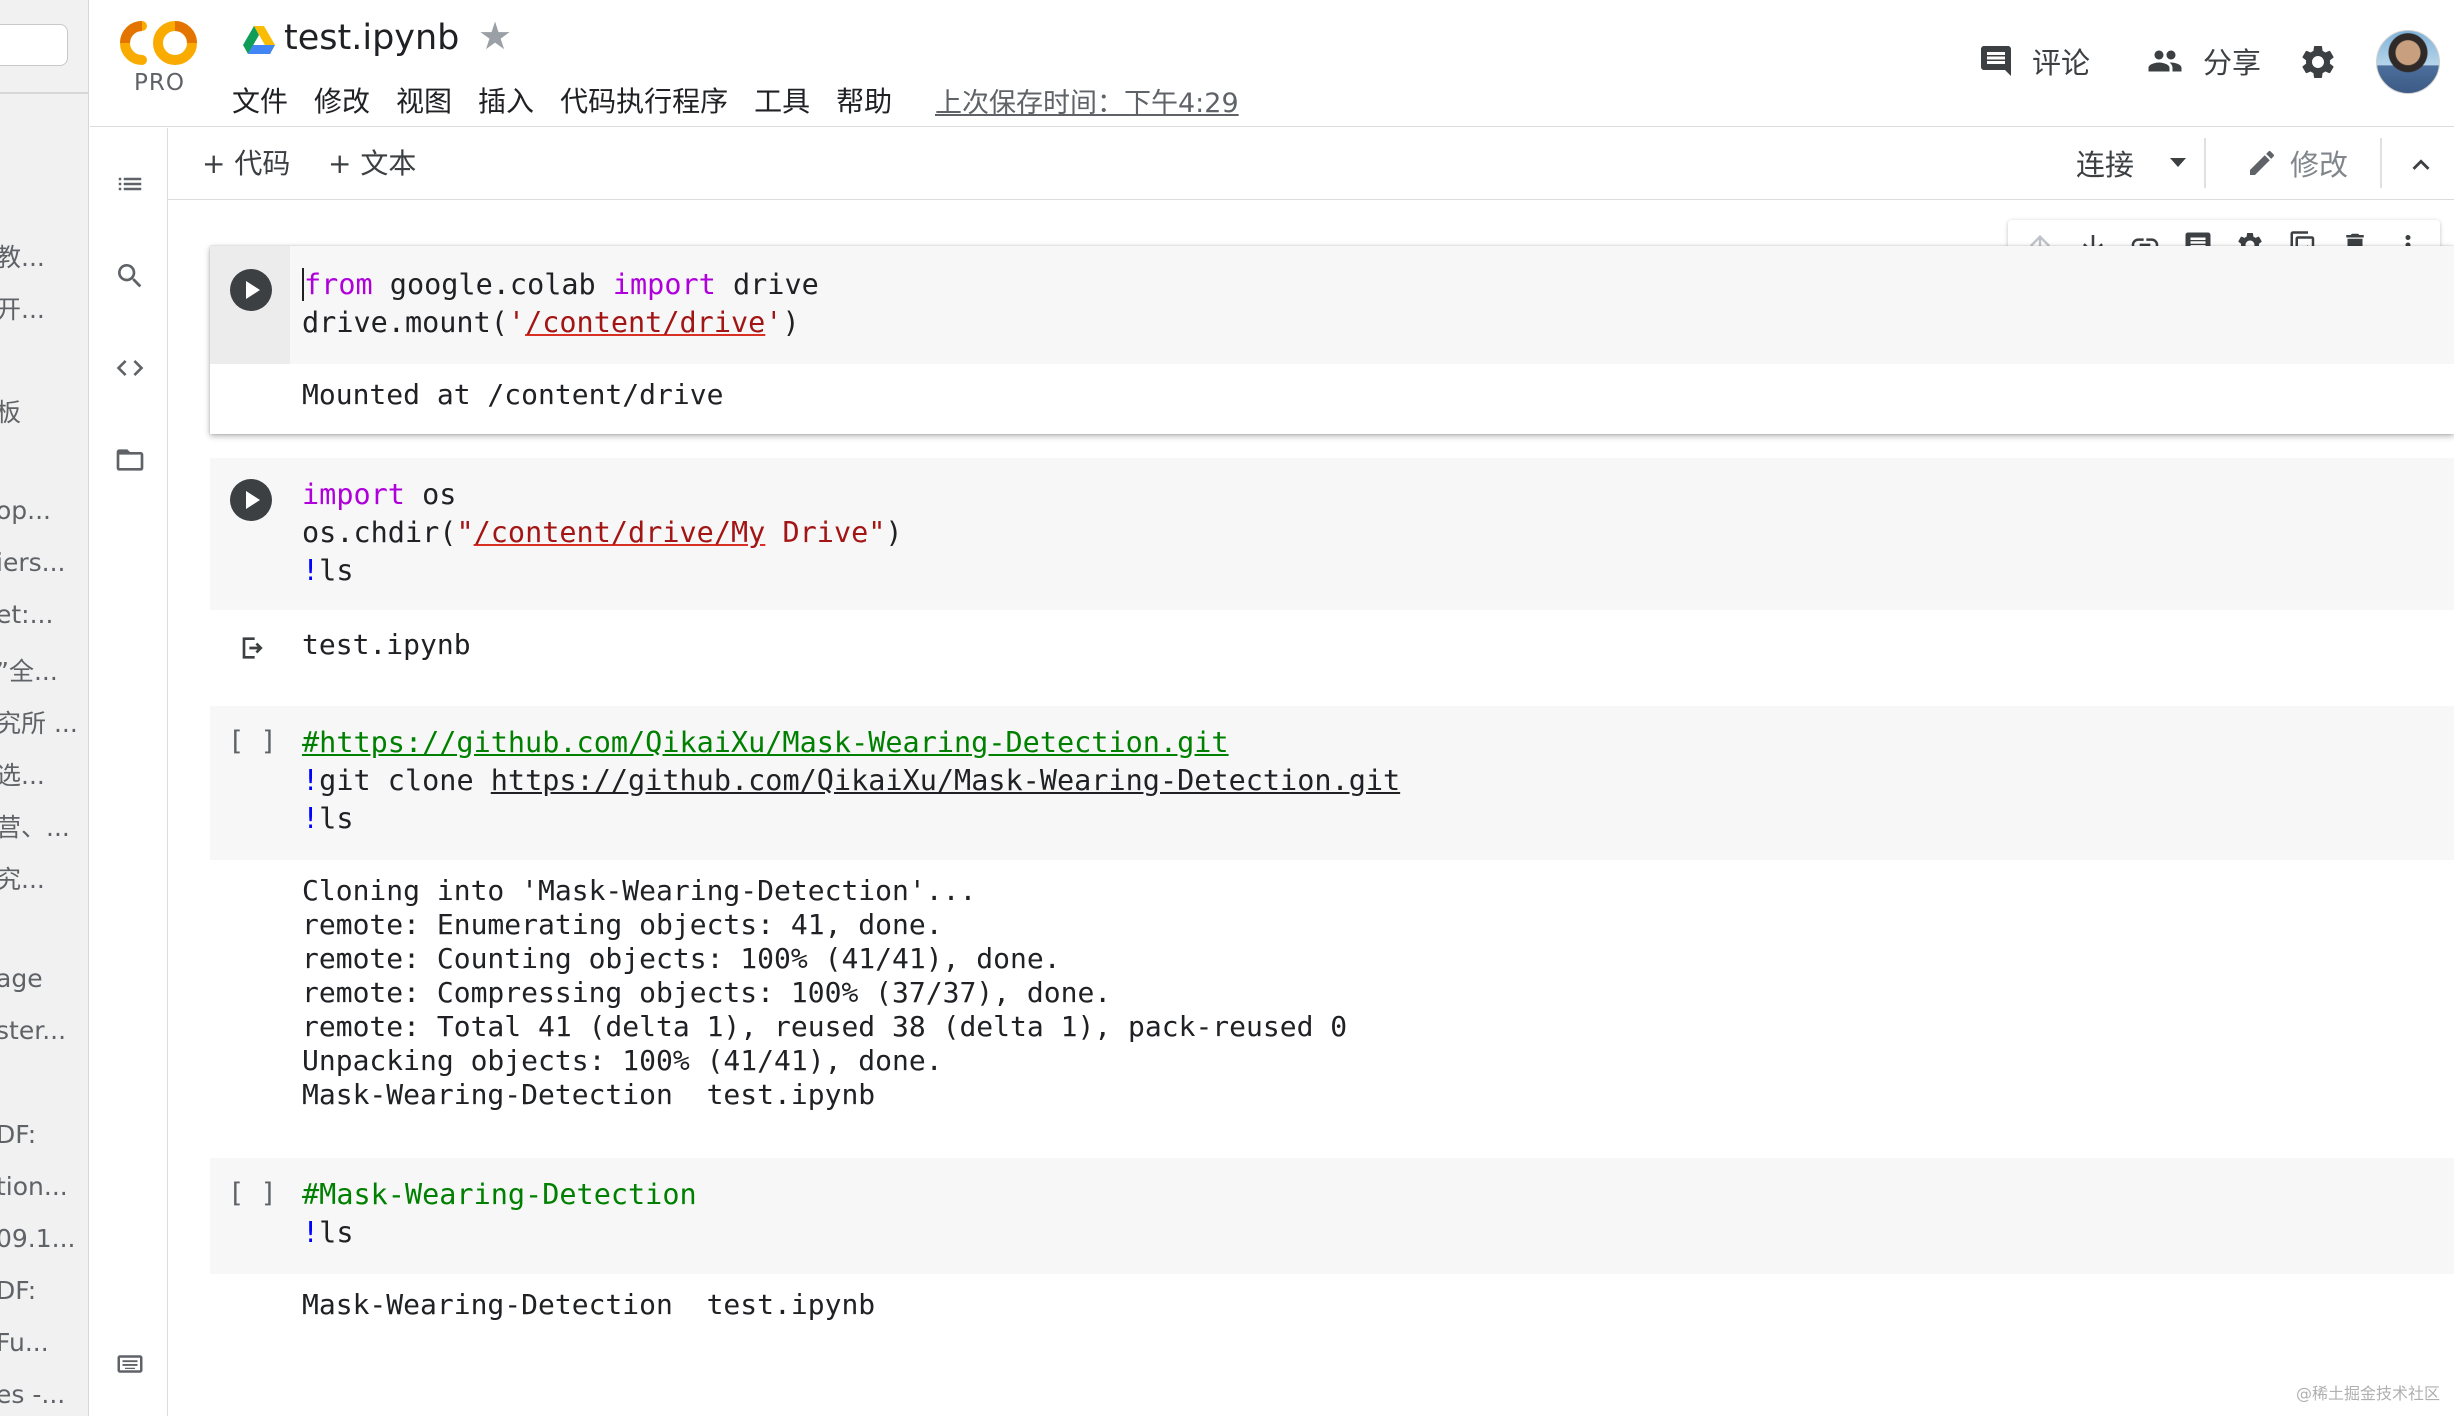 This screenshot has height=1416, width=2454. What do you see at coordinates (130, 368) in the screenshot?
I see `code-snippets-icon` at bounding box center [130, 368].